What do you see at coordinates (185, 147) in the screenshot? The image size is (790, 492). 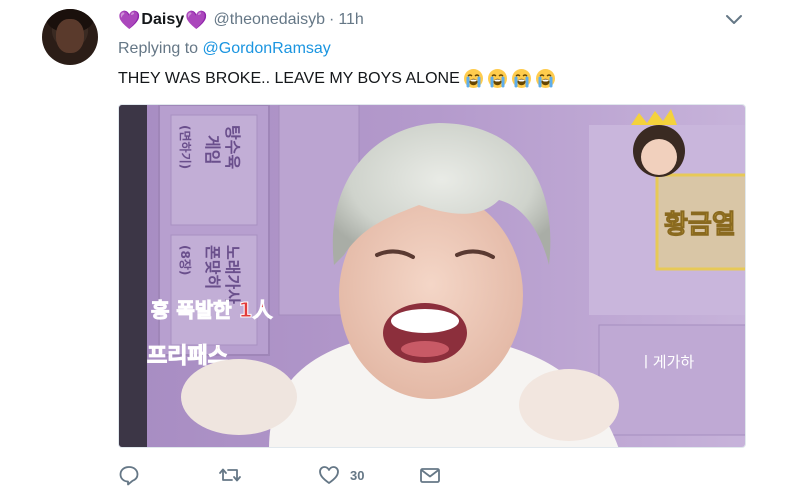 I see `board-text: (면하기)` at bounding box center [185, 147].